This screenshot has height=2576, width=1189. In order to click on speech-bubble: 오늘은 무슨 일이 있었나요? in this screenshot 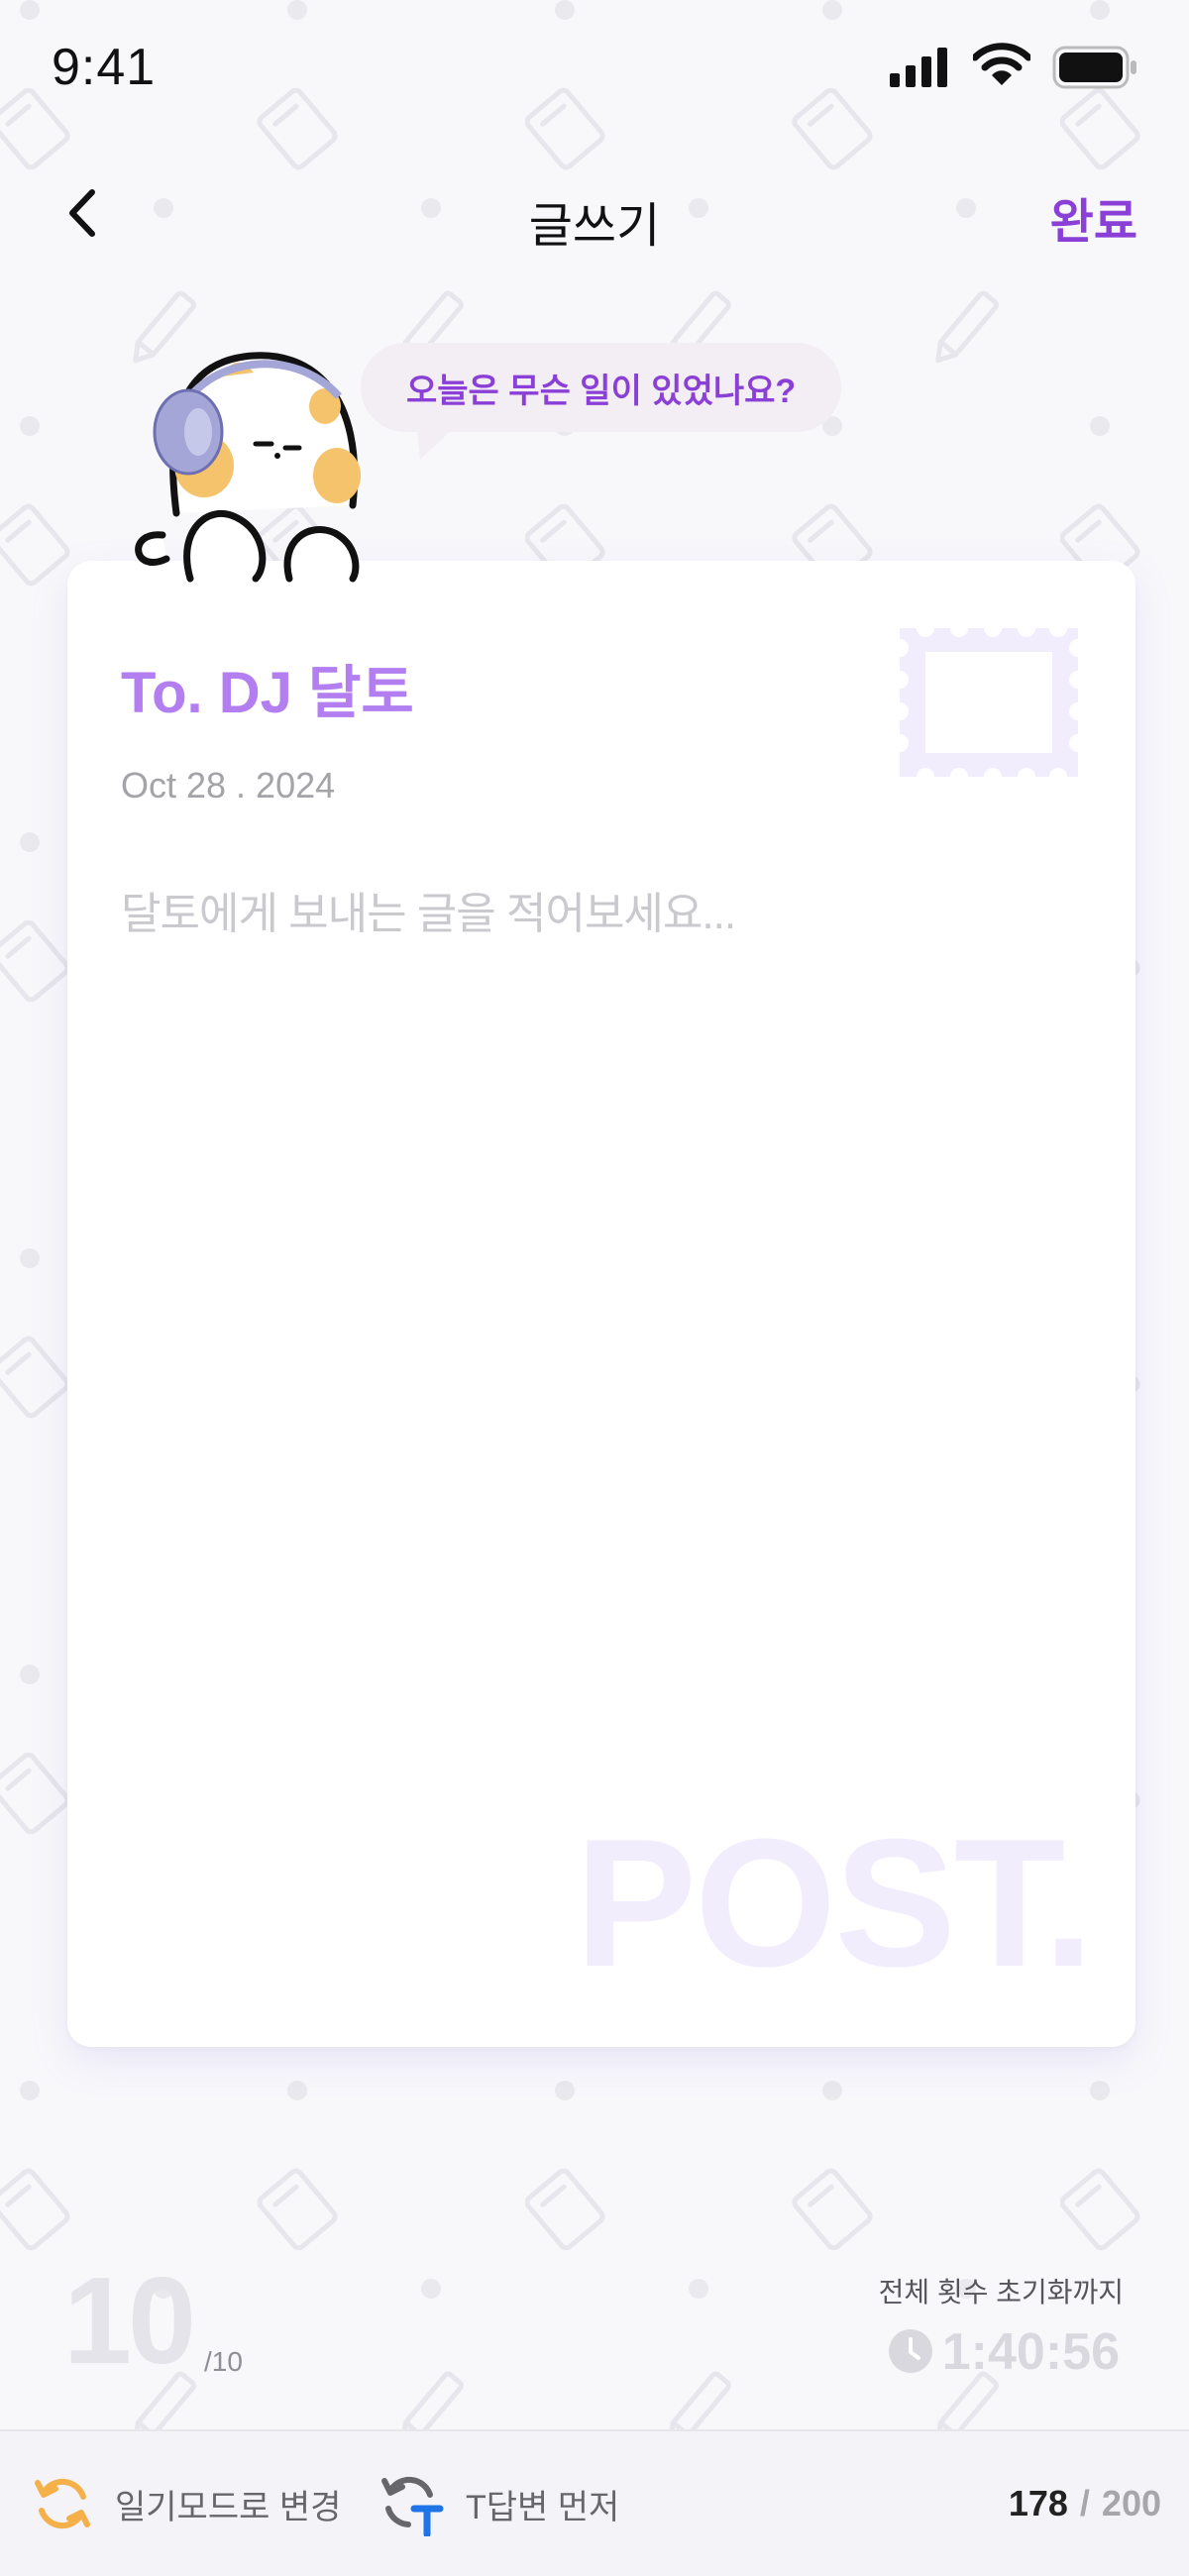, I will do `click(601, 387)`.